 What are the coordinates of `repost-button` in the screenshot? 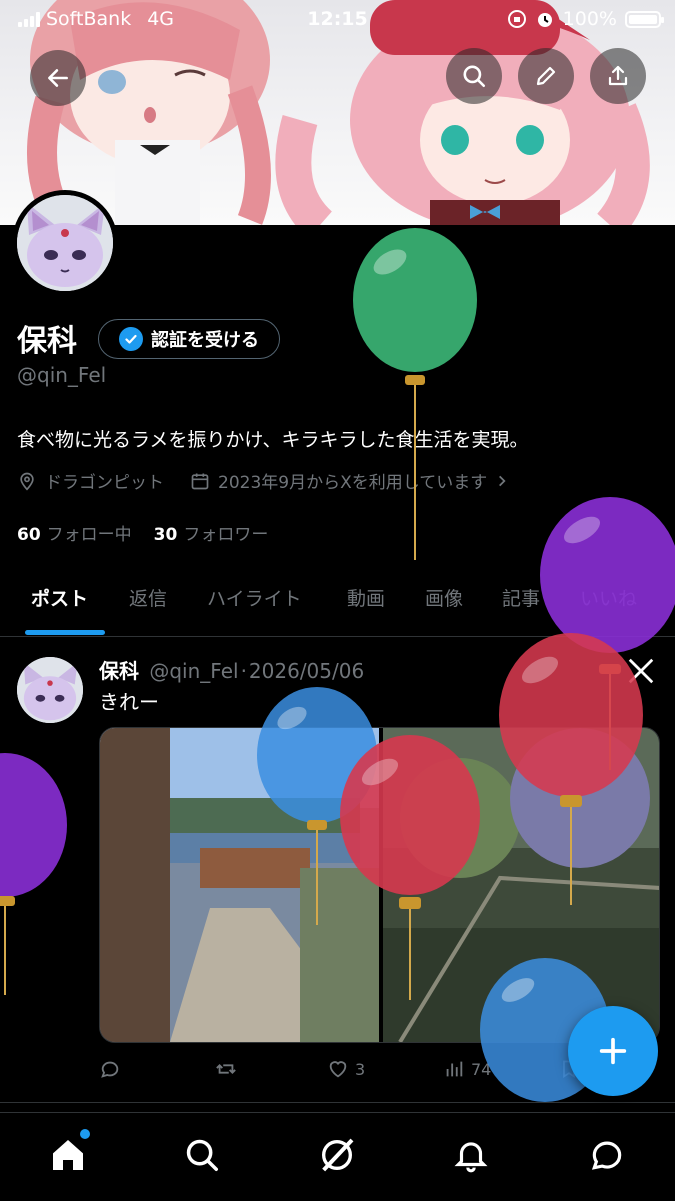 It's located at (226, 1069).